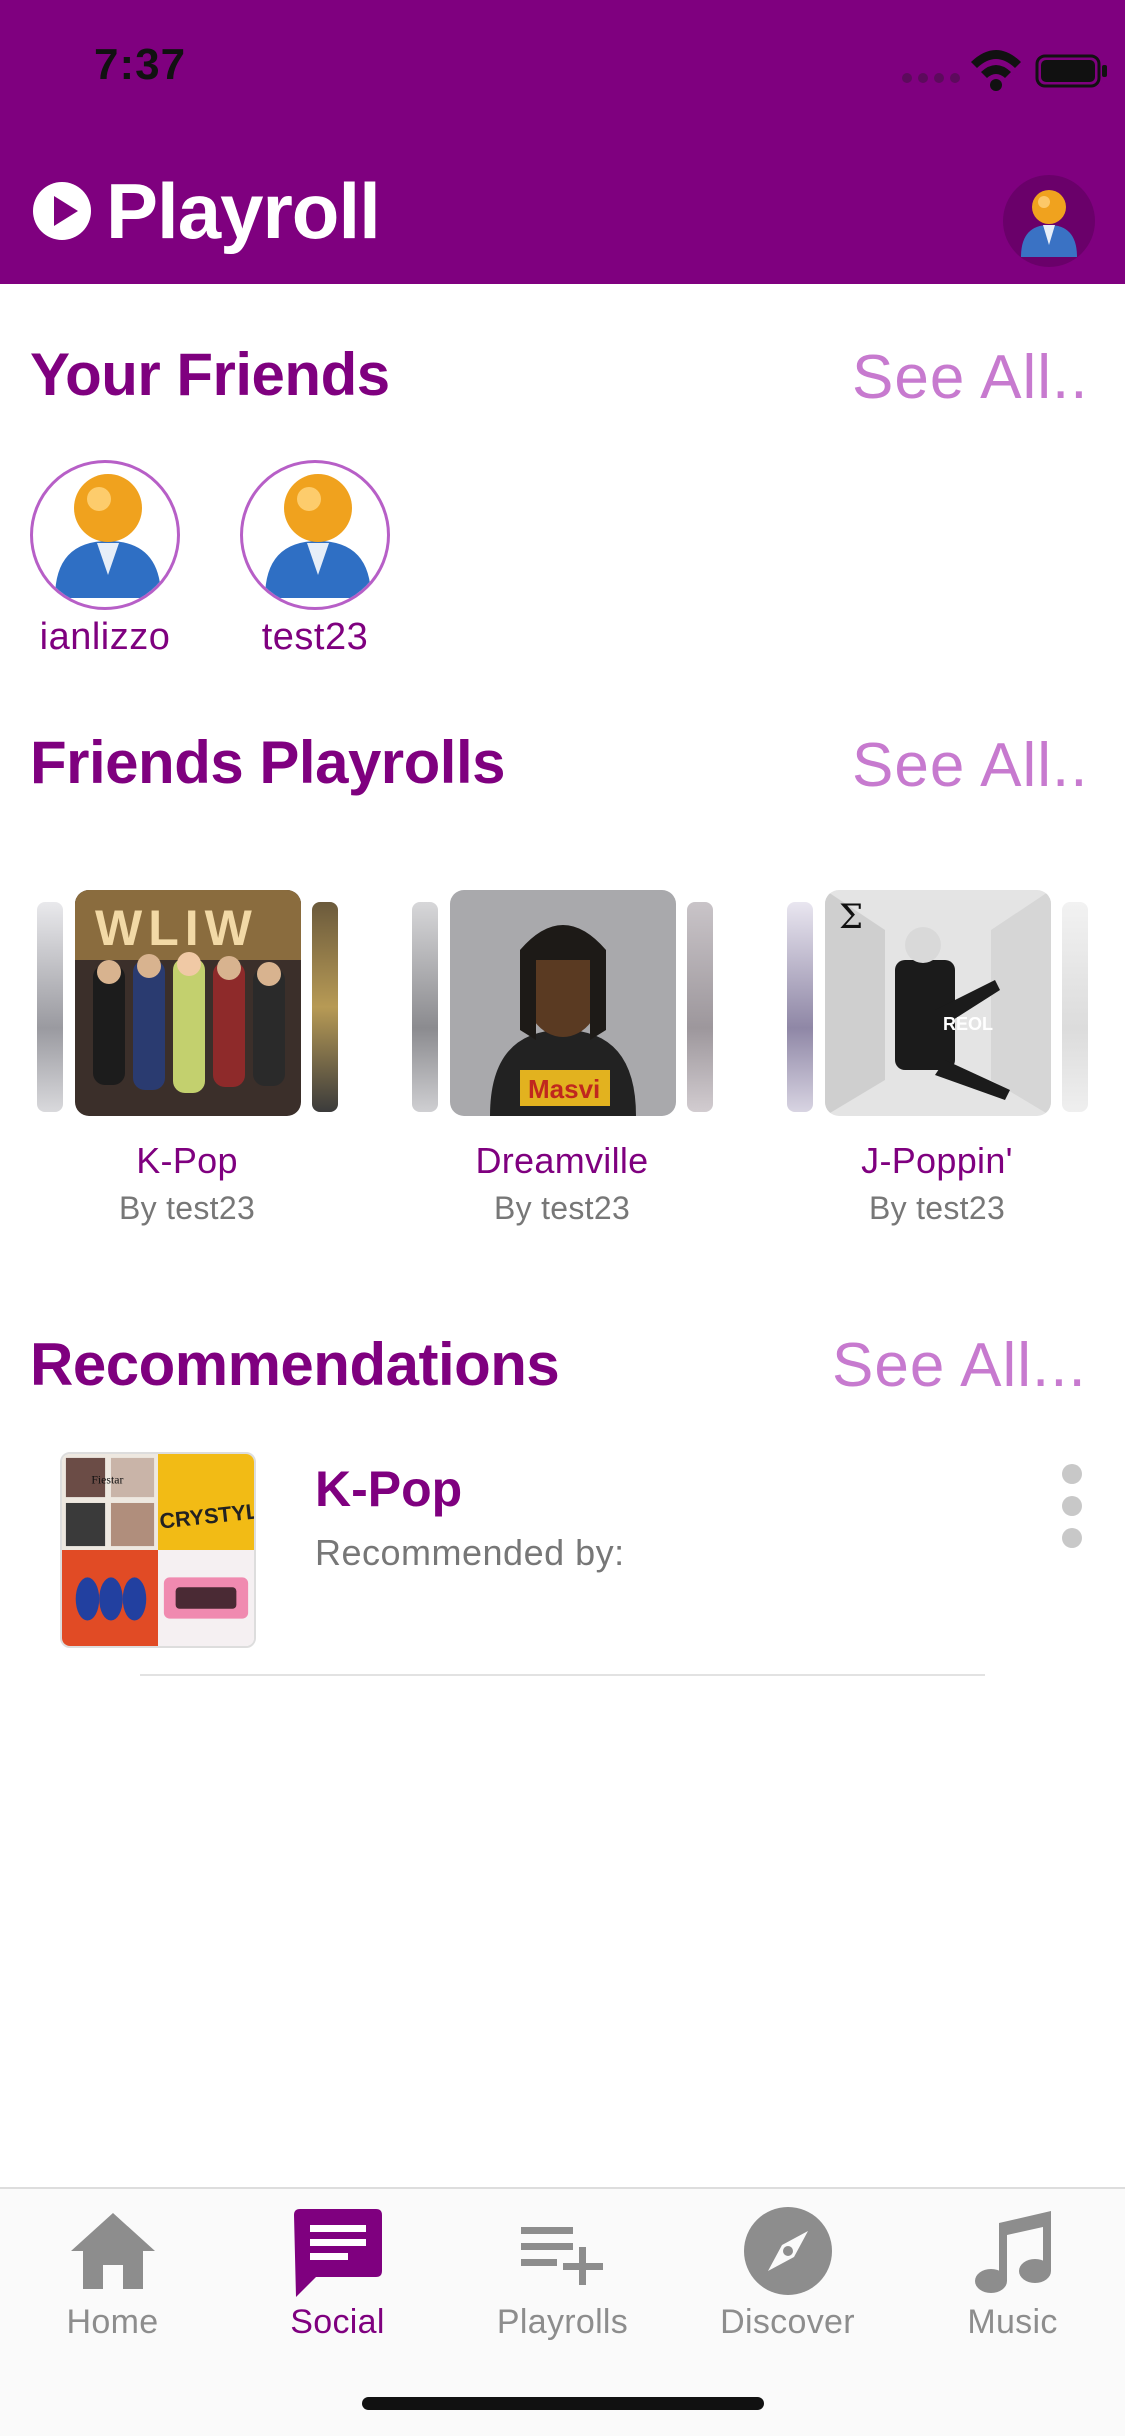 This screenshot has width=1125, height=2436. I want to click on cover-stack: Masvi, so click(562, 1005).